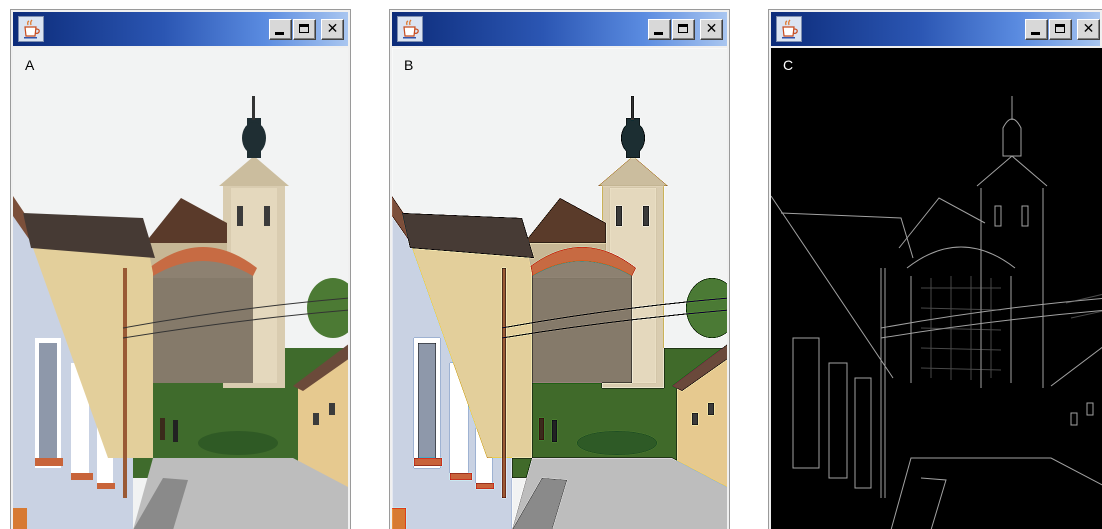  What do you see at coordinates (409, 65) in the screenshot?
I see `image-label: B` at bounding box center [409, 65].